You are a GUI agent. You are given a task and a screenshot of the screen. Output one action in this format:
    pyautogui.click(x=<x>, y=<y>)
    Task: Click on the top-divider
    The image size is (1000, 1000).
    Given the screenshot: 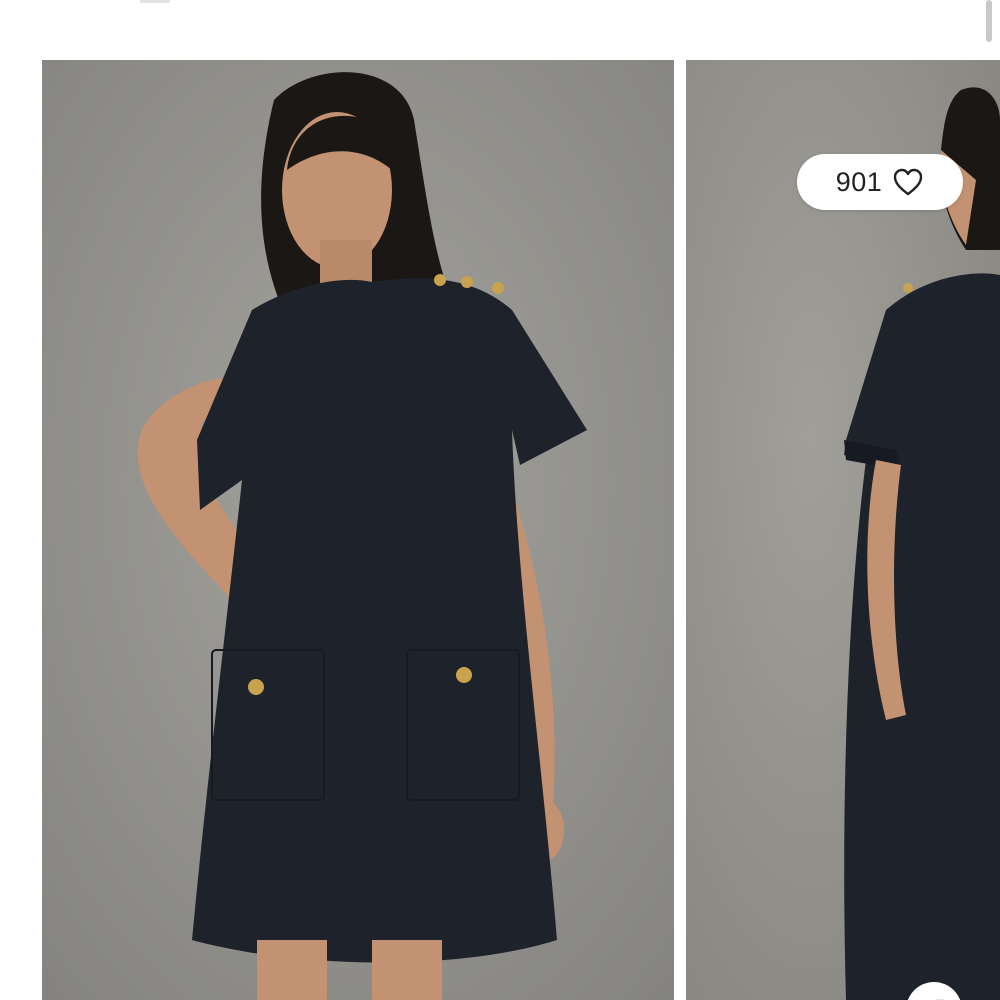 What is the action you would take?
    pyautogui.click(x=155, y=1)
    